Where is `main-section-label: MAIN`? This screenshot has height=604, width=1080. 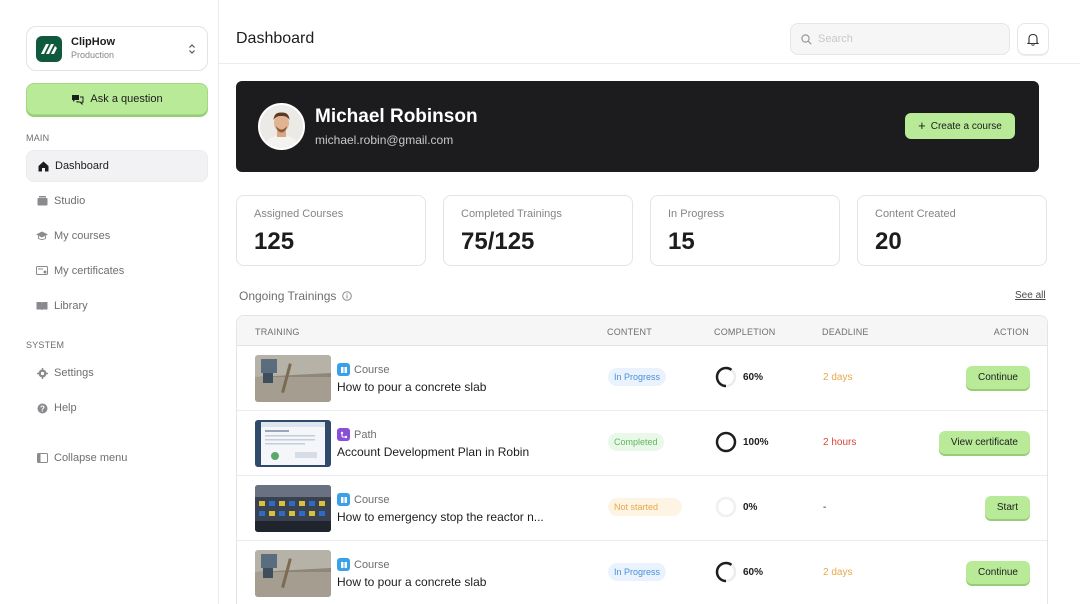 main-section-label: MAIN is located at coordinates (38, 138).